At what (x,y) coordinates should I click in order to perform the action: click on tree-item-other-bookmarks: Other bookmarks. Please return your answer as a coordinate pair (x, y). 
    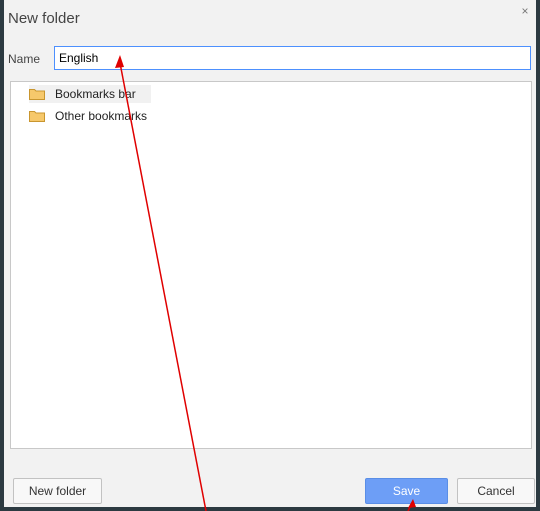
    Looking at the image, I should click on (88, 116).